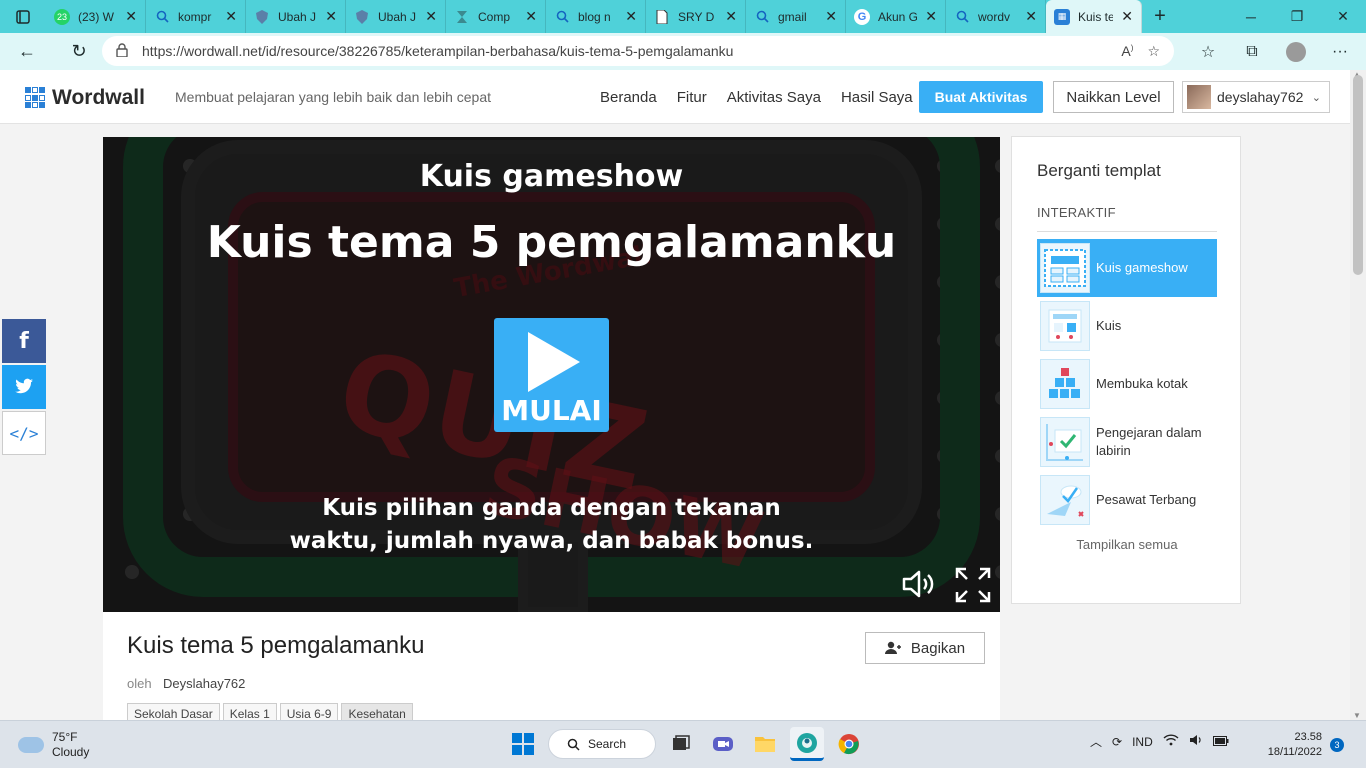 The image size is (1366, 768). Describe the element at coordinates (1251, 16) in the screenshot. I see `minimize-icon: ─` at that location.